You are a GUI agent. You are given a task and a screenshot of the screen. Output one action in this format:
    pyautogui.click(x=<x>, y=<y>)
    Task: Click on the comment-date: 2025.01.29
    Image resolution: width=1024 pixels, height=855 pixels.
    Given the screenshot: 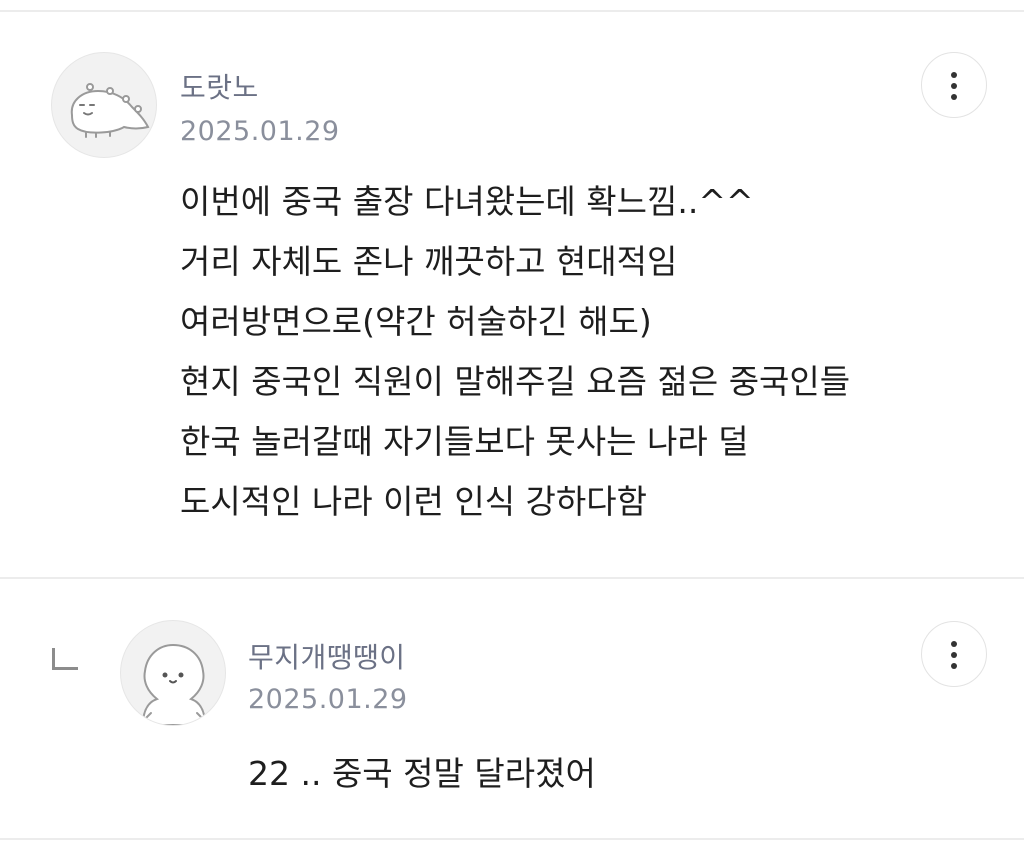 What is the action you would take?
    pyautogui.click(x=260, y=131)
    